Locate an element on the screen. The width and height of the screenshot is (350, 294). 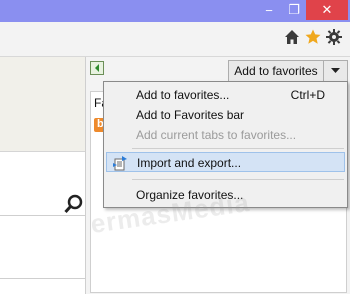
page-header-area is located at coordinates (42, 104).